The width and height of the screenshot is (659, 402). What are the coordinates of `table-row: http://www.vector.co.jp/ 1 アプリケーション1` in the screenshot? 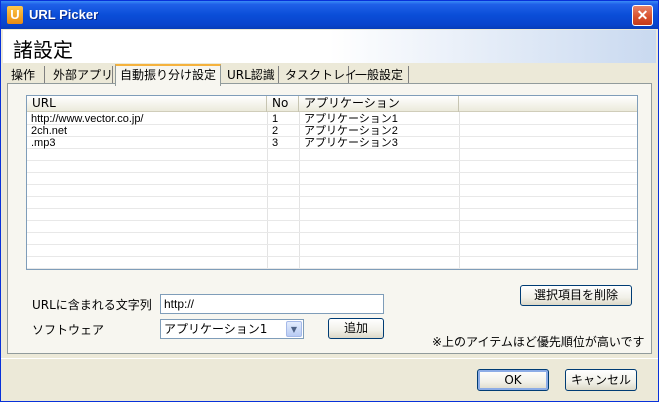 It's located at (332, 119).